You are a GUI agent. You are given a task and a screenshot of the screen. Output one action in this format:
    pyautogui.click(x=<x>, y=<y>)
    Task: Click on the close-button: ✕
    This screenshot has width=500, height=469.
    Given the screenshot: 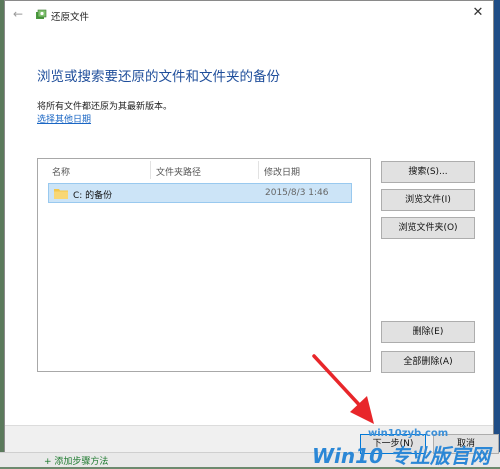 What is the action you would take?
    pyautogui.click(x=478, y=13)
    